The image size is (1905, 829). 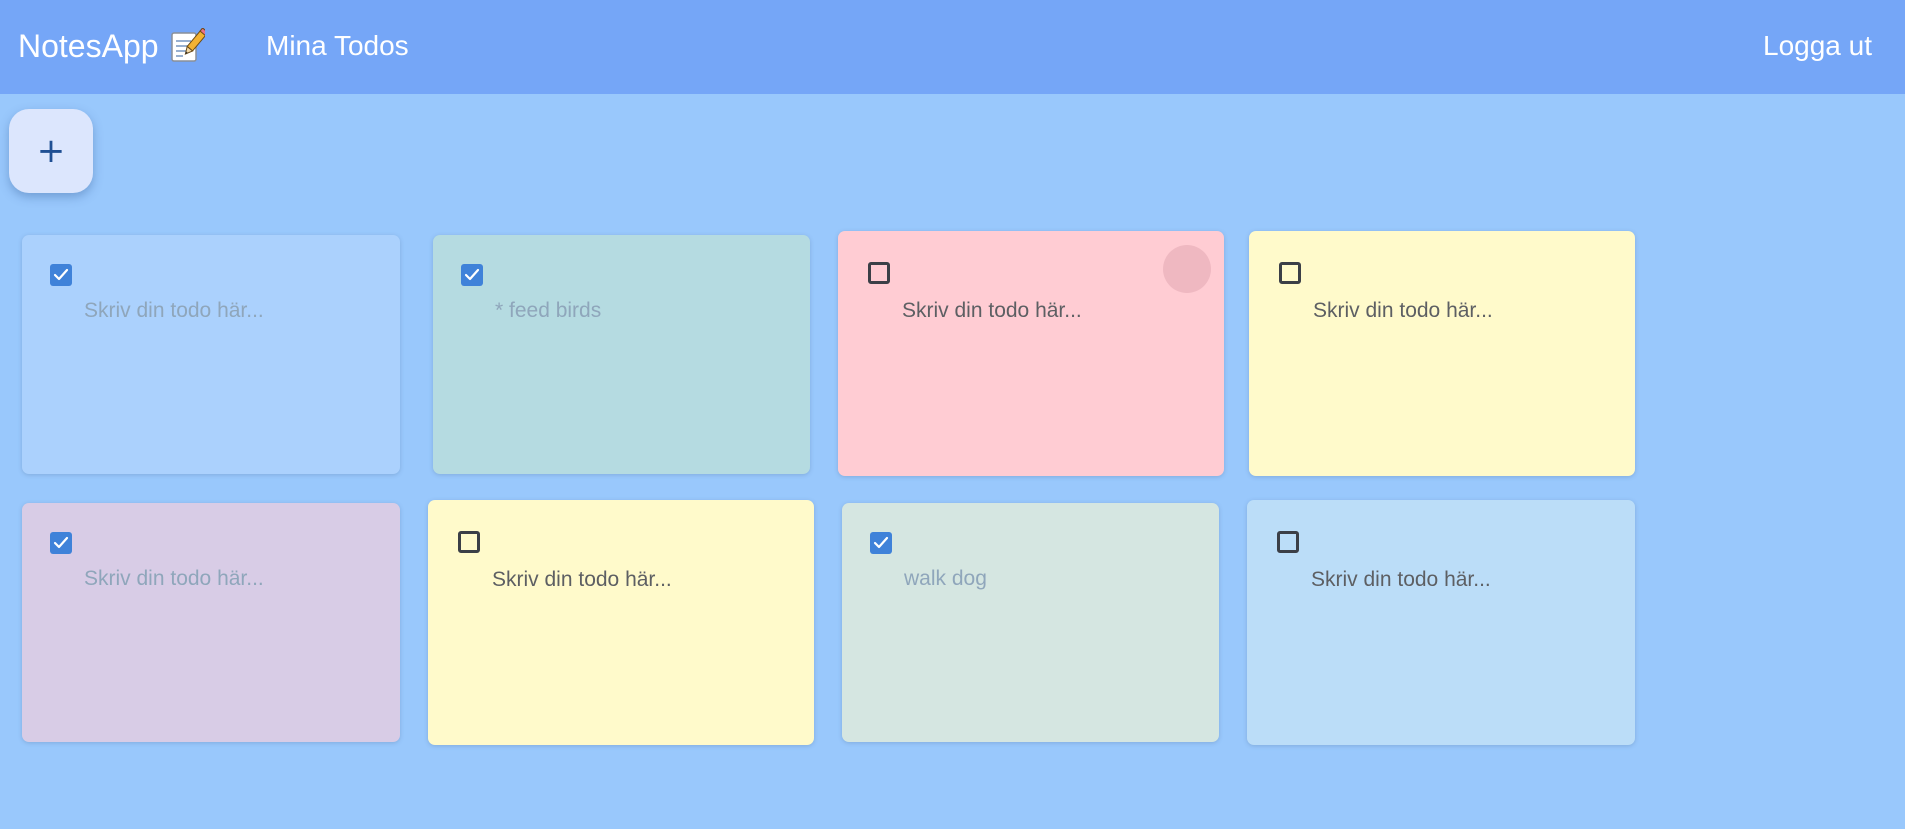 I want to click on nav-link-my-todos: Mina Todos, so click(x=337, y=46).